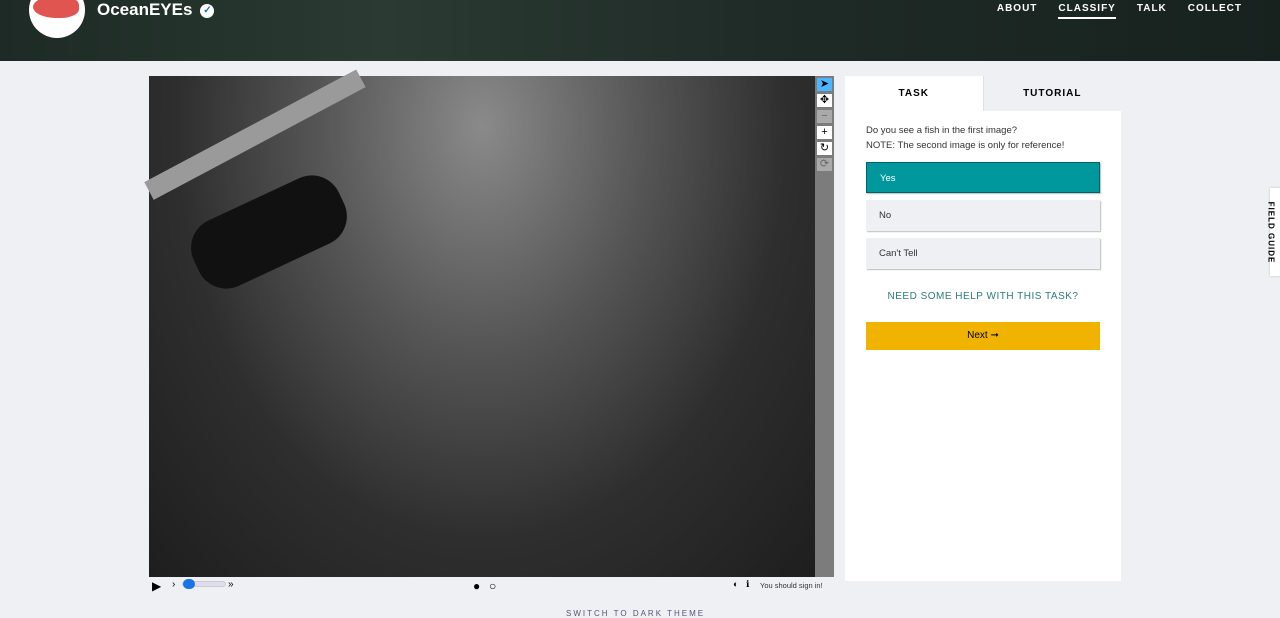 This screenshot has height=618, width=1280. I want to click on verified-icon: ✓, so click(207, 11).